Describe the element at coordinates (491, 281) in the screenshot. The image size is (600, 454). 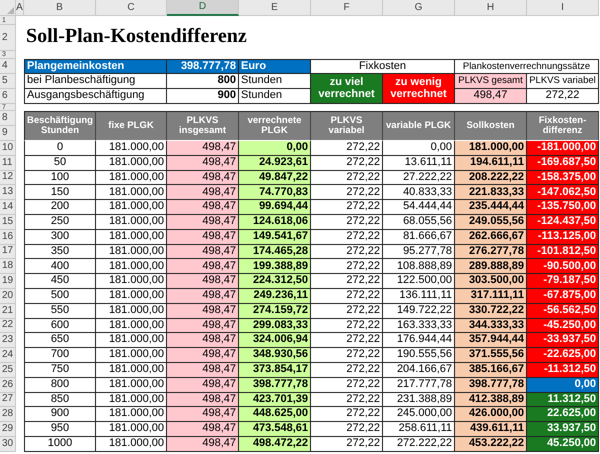
I see `table-cell: 303.500,00` at that location.